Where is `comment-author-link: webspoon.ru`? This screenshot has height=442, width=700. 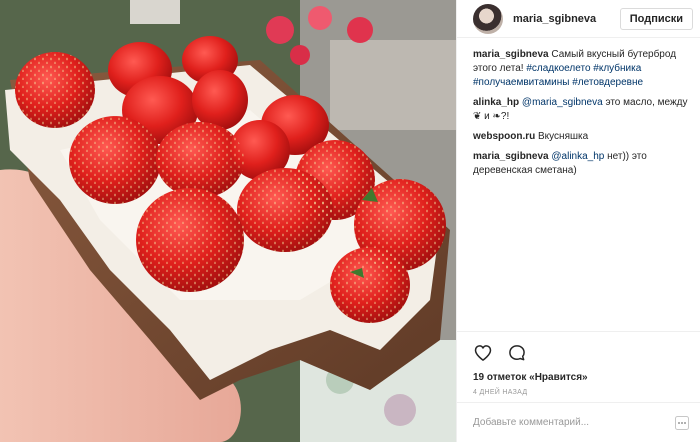 comment-author-link: webspoon.ru is located at coordinates (504, 136).